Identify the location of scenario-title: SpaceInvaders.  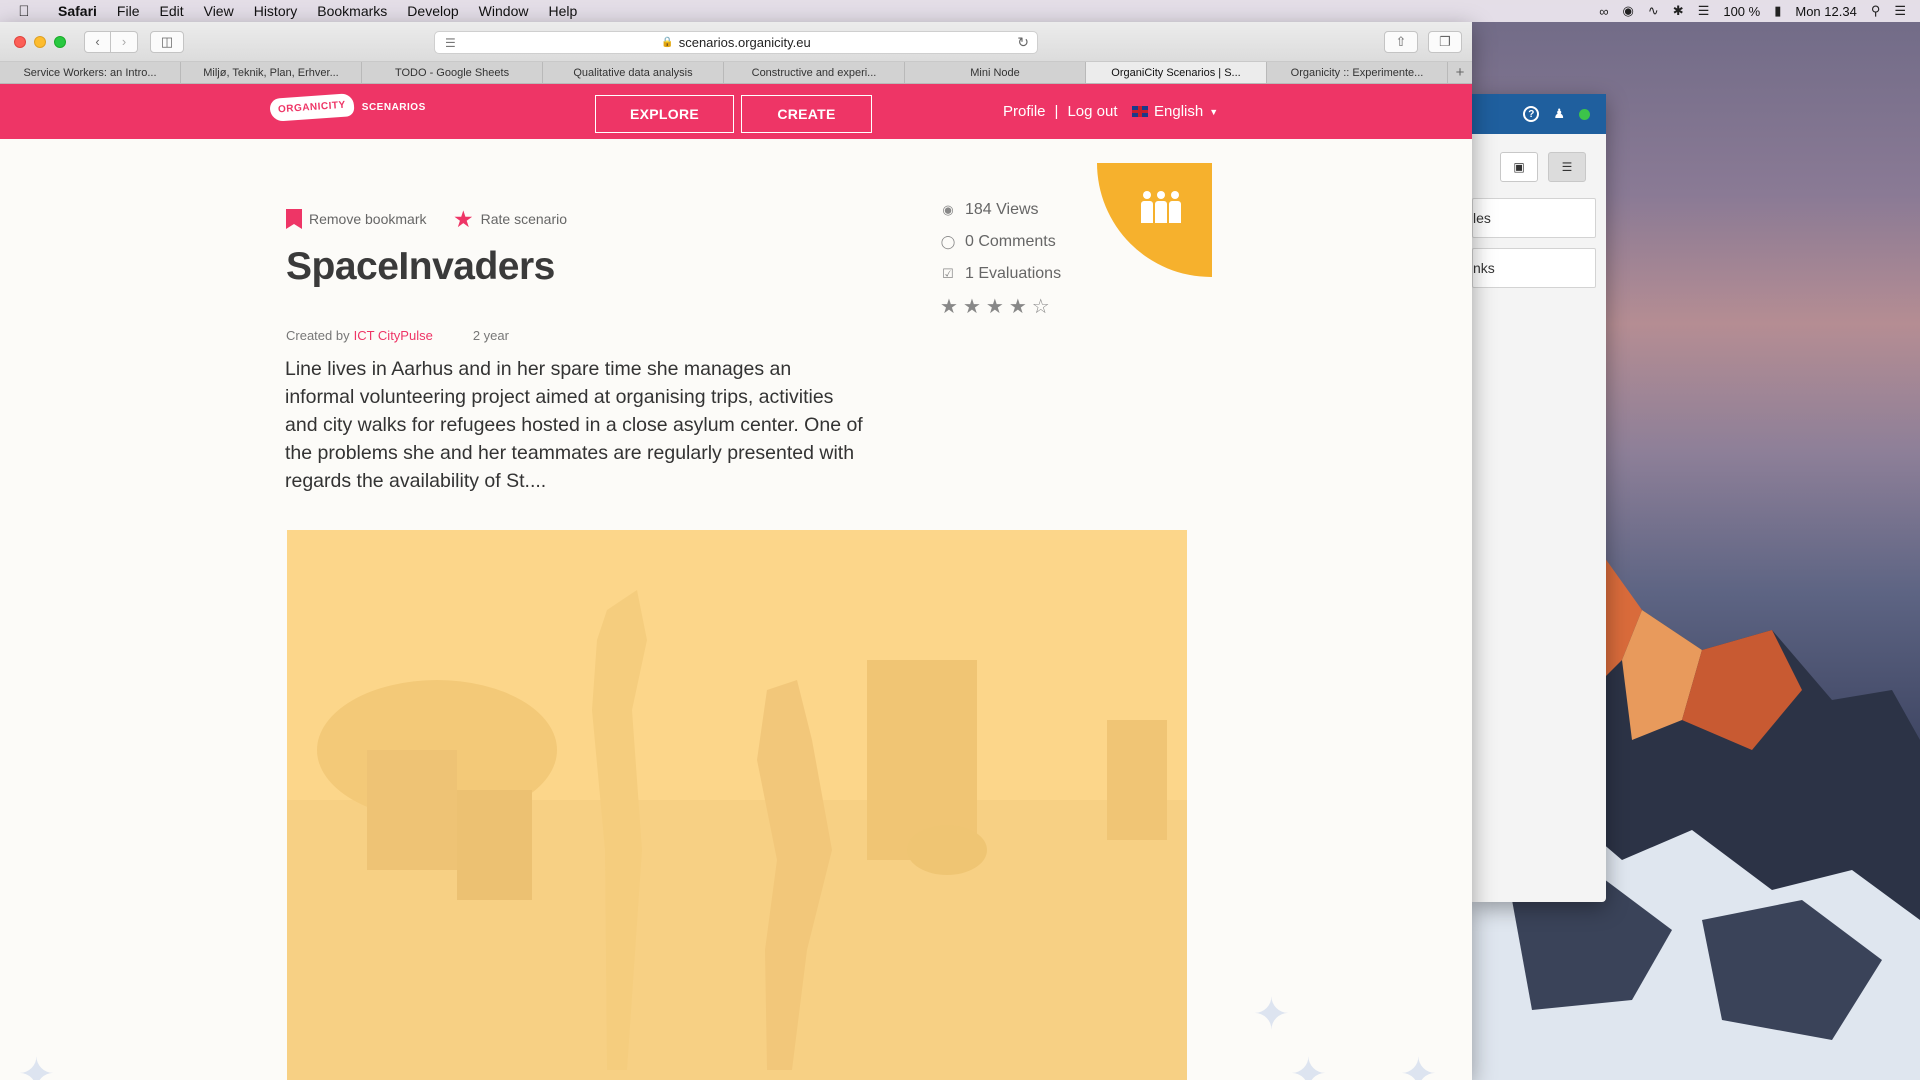
(420, 266).